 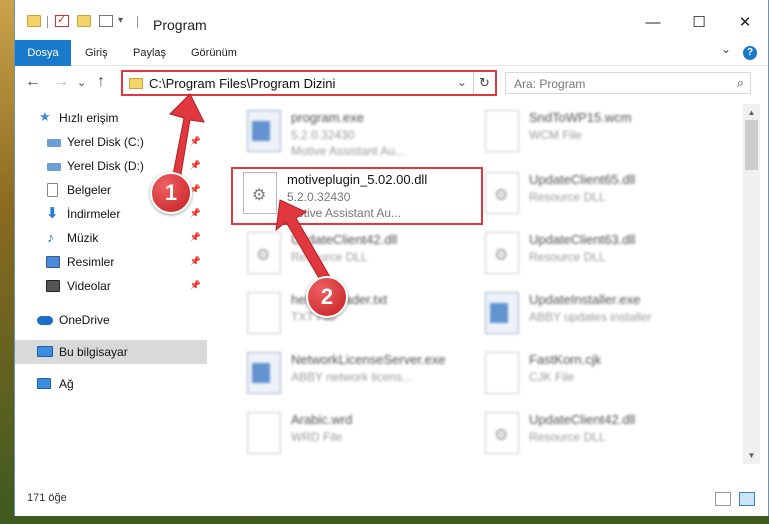 I want to click on step-badge-1: 1, so click(x=171, y=193).